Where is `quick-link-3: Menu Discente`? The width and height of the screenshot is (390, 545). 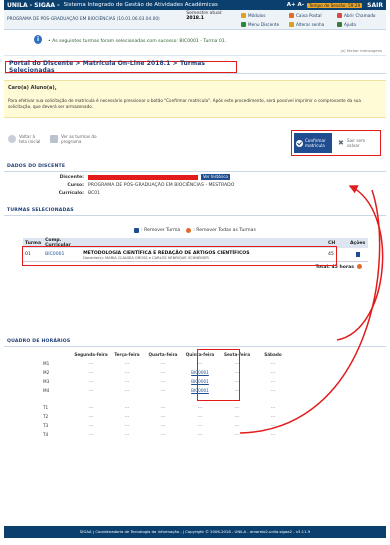
quick-link-3: Menu Discente is located at coordinates (264, 24).